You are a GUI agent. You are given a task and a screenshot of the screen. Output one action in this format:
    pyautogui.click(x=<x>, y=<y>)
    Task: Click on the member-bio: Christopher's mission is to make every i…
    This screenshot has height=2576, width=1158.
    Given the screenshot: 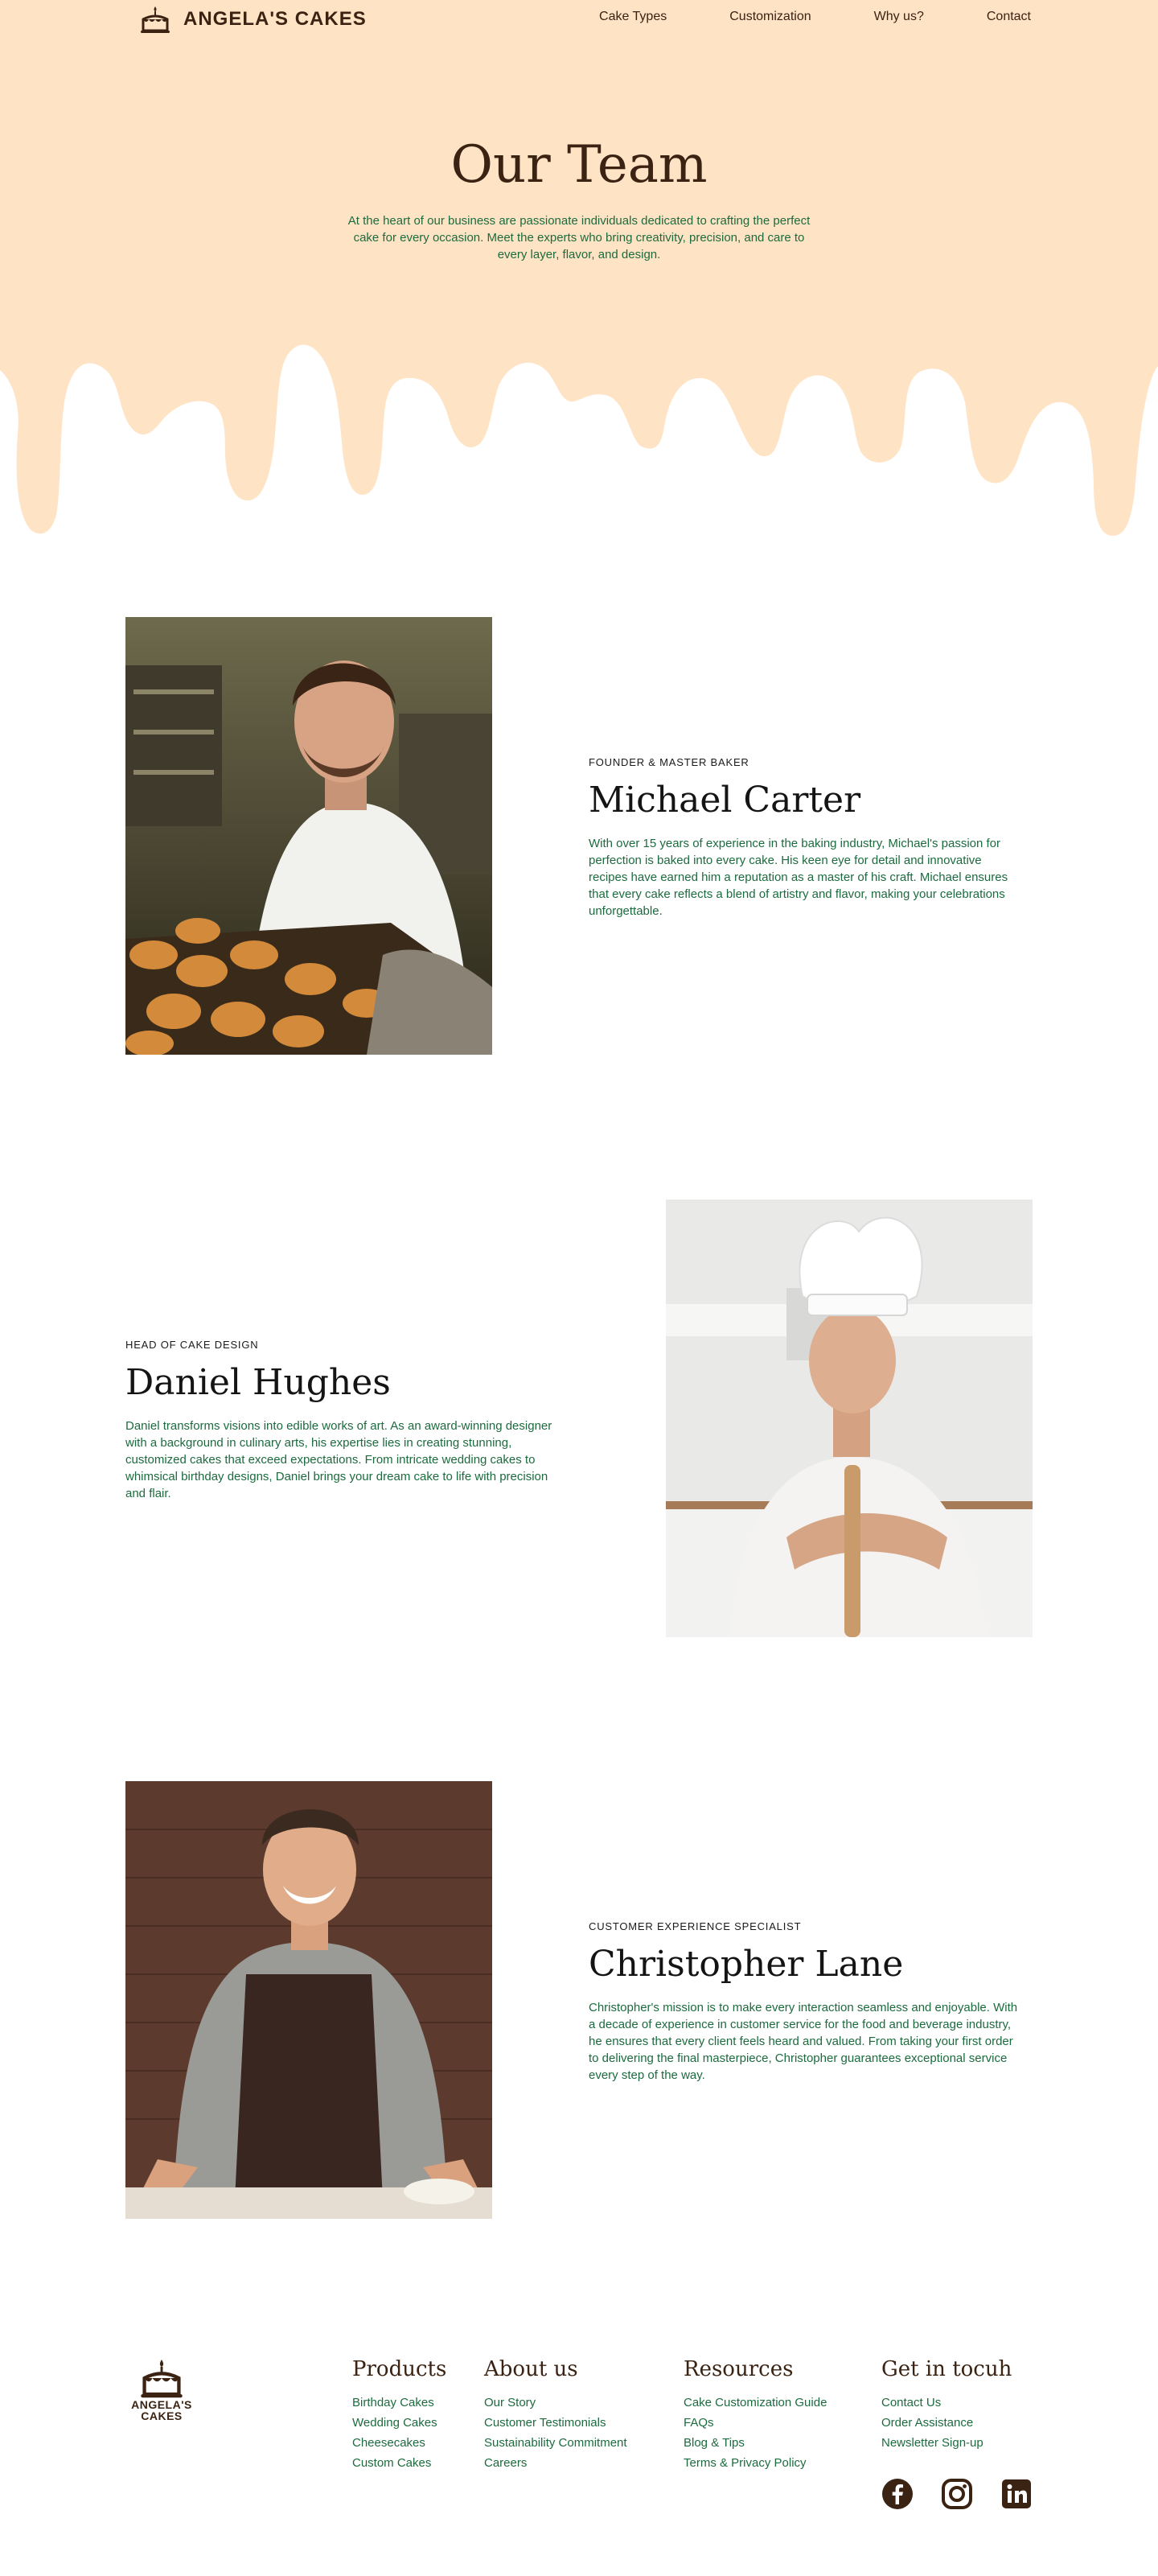 What is the action you would take?
    pyautogui.click(x=803, y=2041)
    